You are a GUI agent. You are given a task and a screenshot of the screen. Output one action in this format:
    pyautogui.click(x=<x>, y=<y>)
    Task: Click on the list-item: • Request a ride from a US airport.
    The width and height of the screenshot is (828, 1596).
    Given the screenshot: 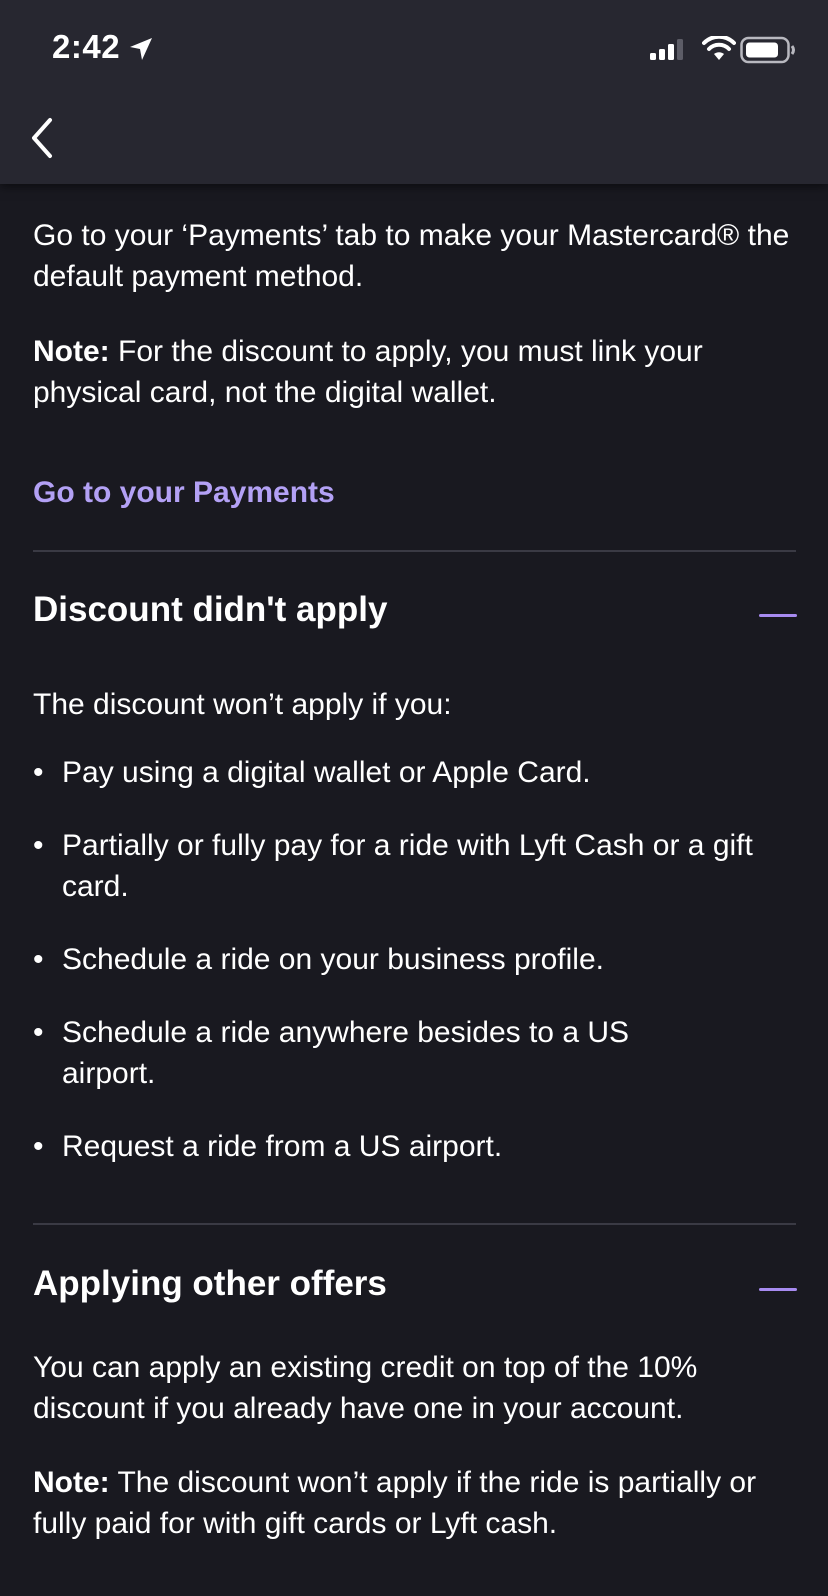 What is the action you would take?
    pyautogui.click(x=414, y=1146)
    